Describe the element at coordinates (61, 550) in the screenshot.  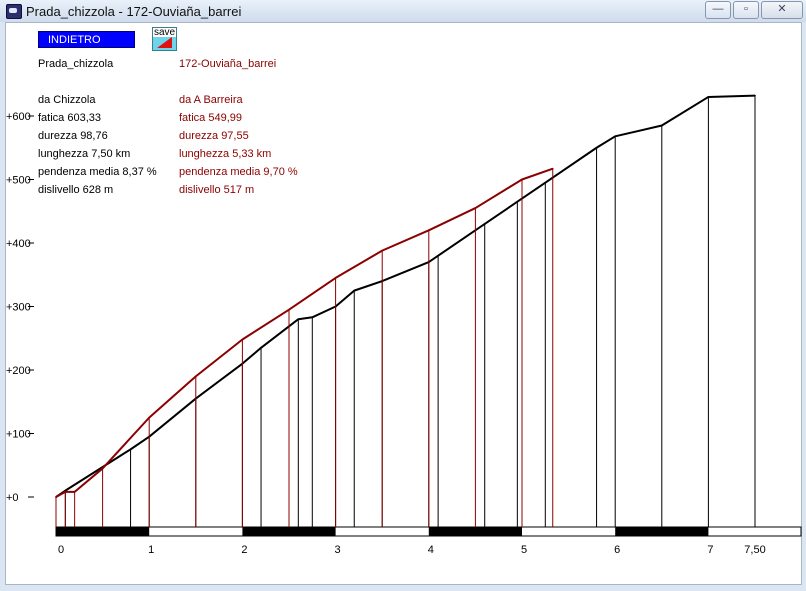
I see `x-tick-label: 0` at that location.